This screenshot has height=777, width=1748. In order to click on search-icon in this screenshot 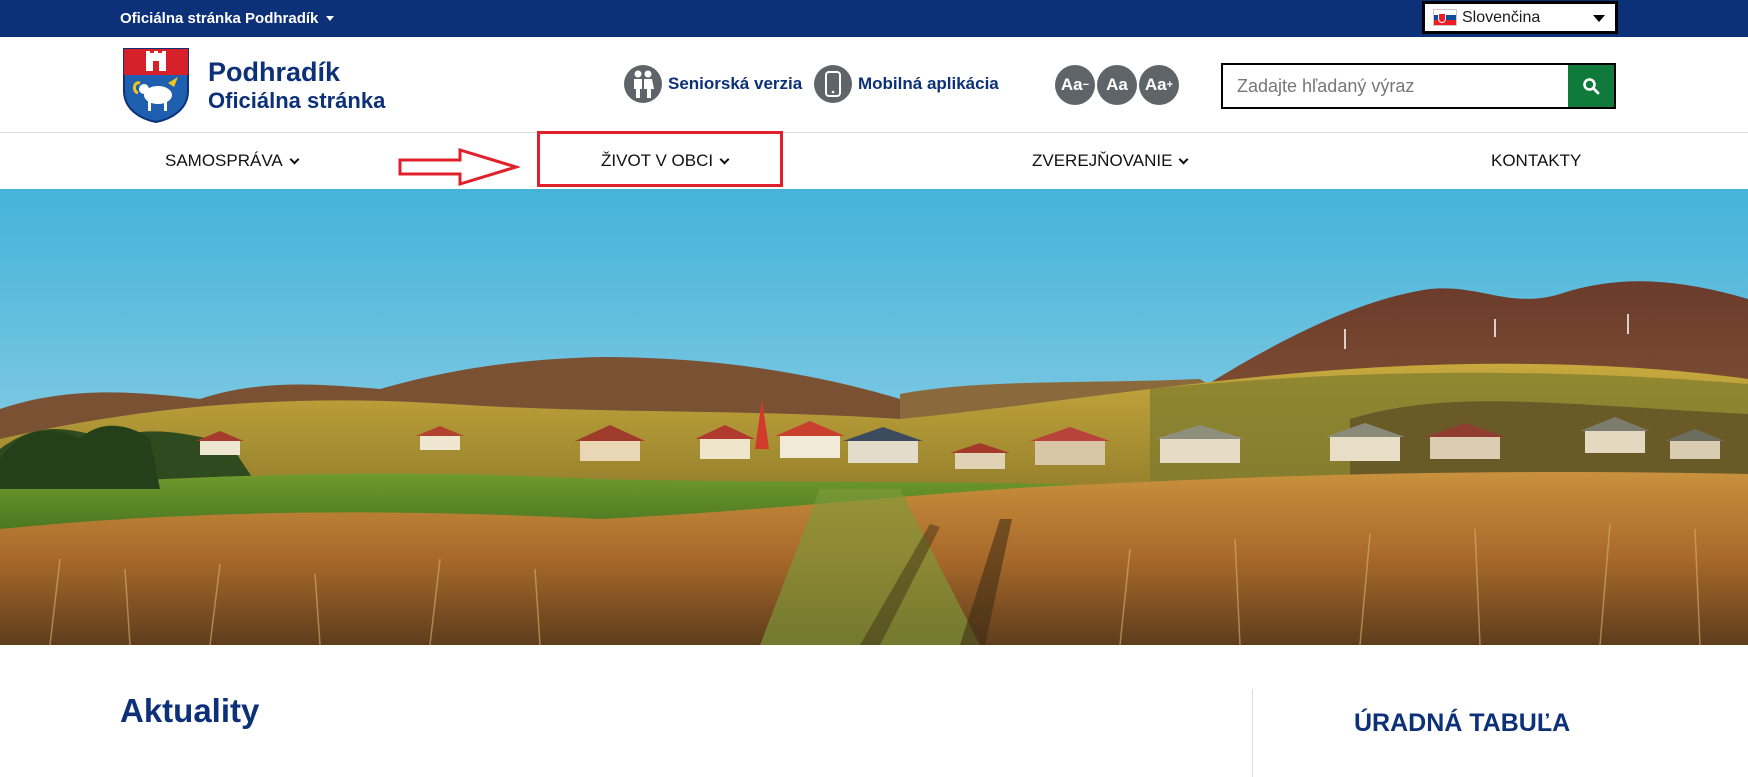, I will do `click(1591, 86)`.